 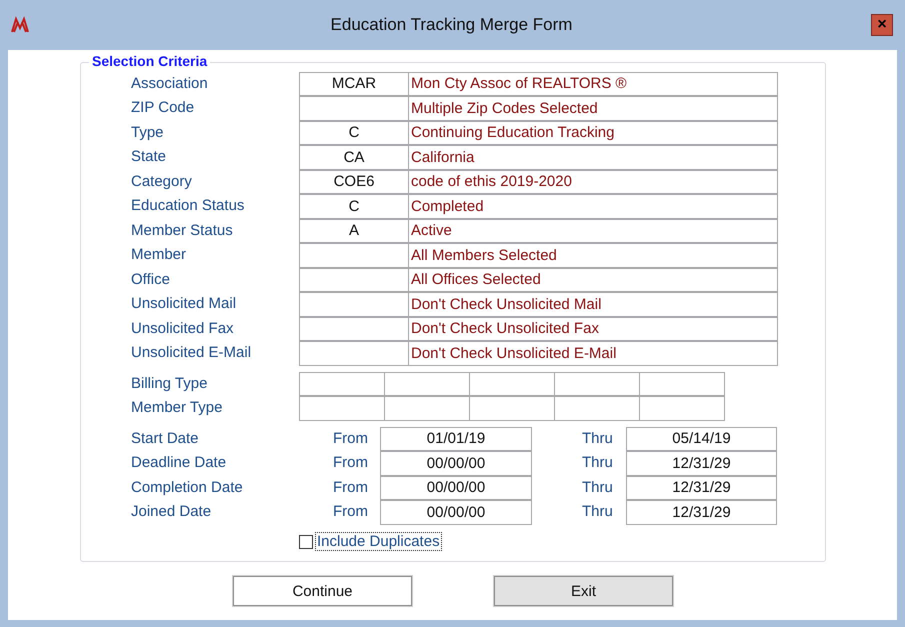 I want to click on action-button: Exit, so click(x=583, y=591).